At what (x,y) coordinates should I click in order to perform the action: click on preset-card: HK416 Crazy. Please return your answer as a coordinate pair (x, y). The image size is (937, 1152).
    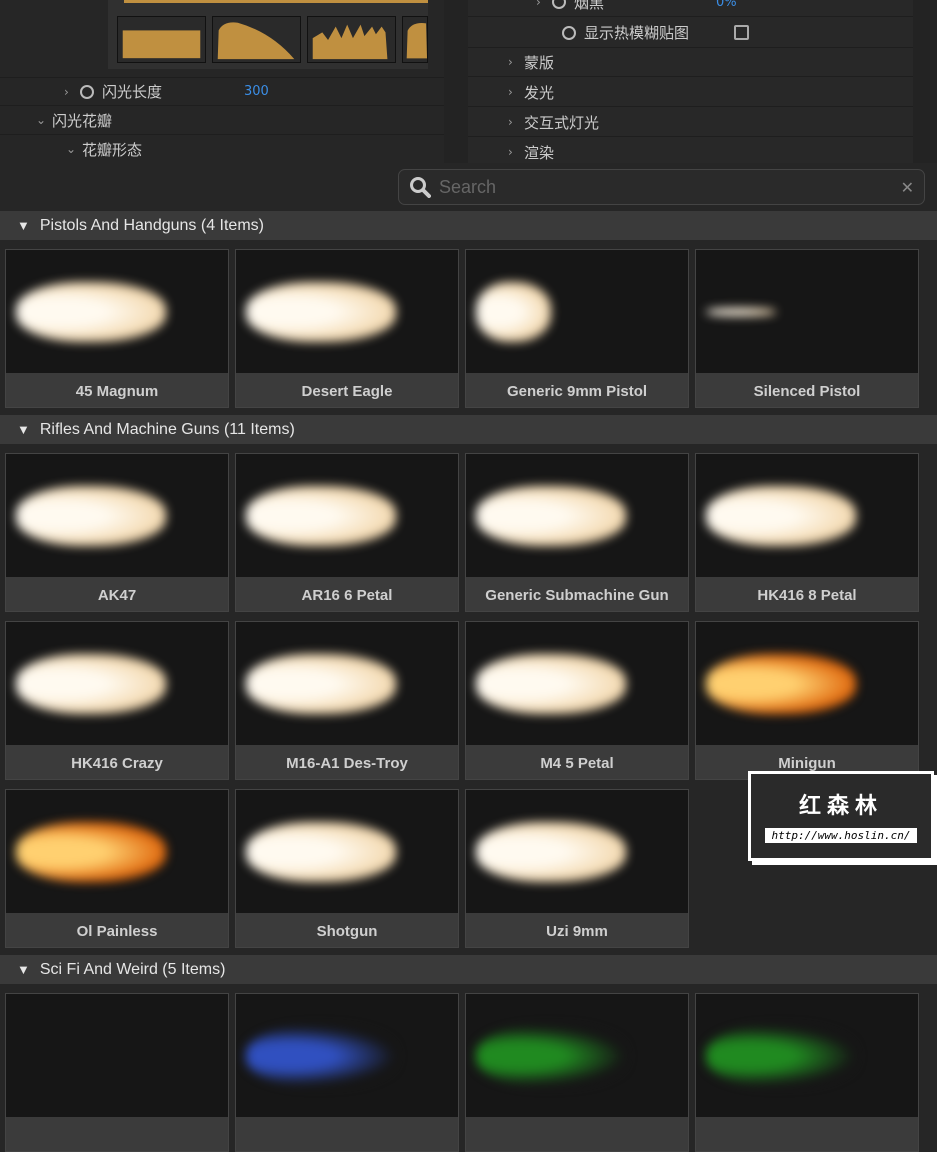
    Looking at the image, I should click on (117, 700).